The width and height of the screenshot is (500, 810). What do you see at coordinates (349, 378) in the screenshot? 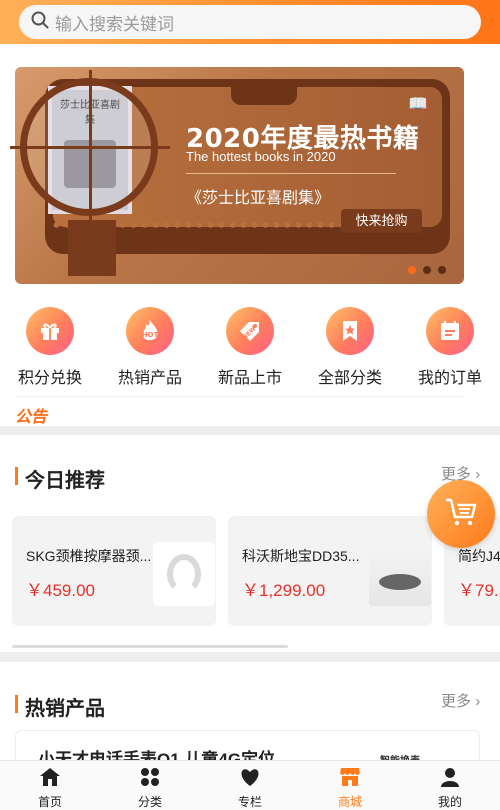
I see `nav-label: 全部分类` at bounding box center [349, 378].